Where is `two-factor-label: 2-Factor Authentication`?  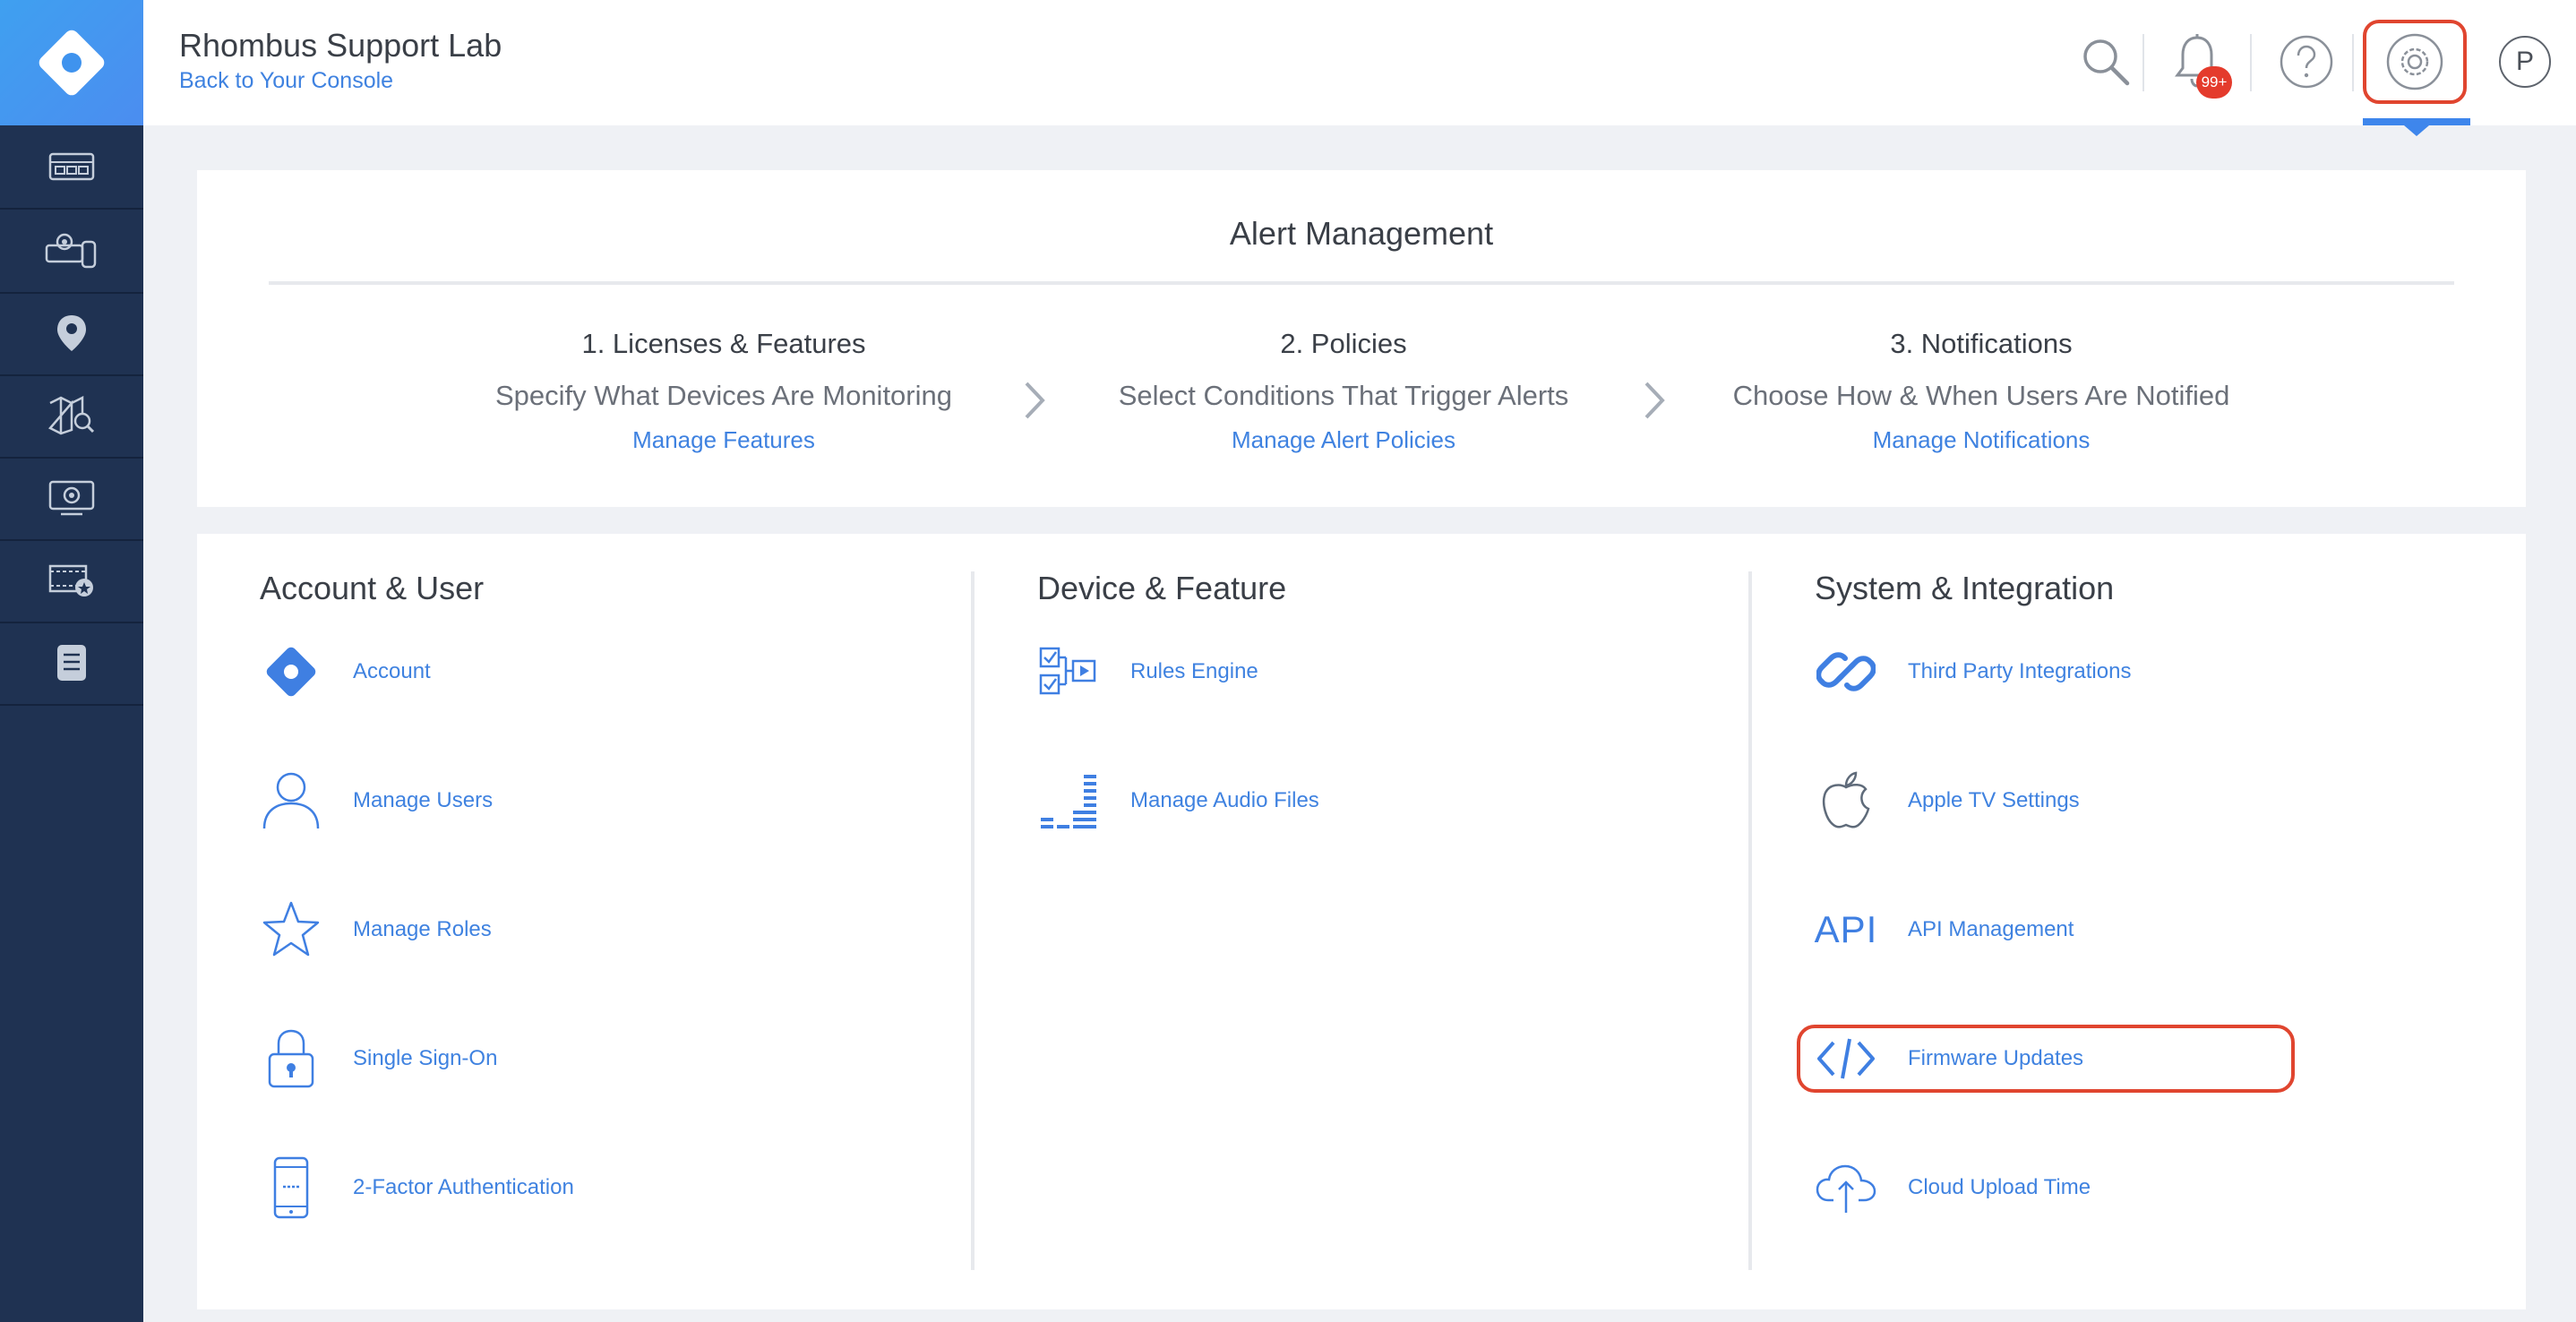 two-factor-label: 2-Factor Authentication is located at coordinates (463, 1187).